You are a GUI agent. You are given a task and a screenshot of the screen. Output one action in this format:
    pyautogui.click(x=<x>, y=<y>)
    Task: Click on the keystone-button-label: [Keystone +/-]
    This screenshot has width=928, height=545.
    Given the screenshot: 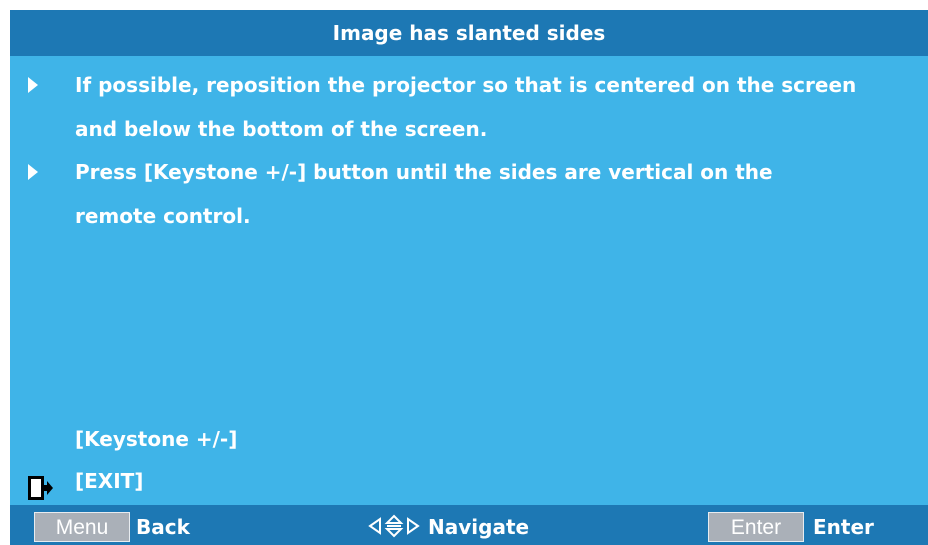 What is the action you would take?
    pyautogui.click(x=156, y=439)
    